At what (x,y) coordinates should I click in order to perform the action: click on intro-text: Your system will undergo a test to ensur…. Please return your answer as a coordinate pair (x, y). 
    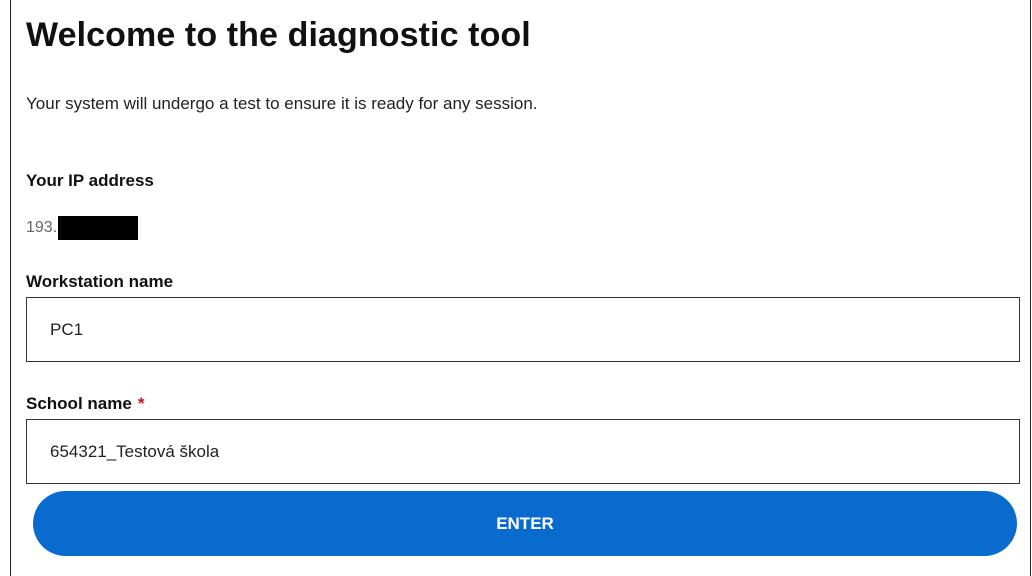
    Looking at the image, I should click on (282, 103).